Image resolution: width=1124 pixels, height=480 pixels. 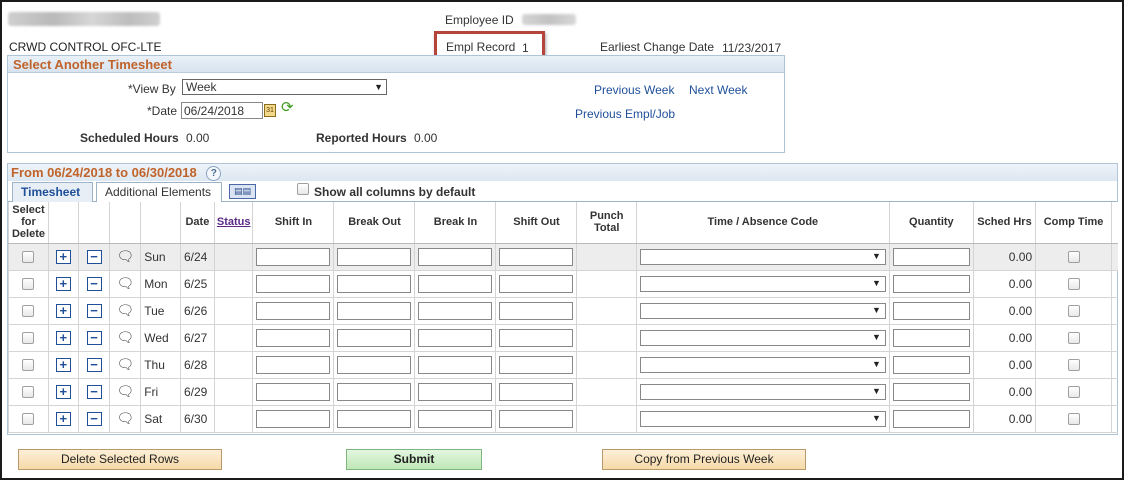 I want to click on show-all-columns-checkbox, so click(x=303, y=189).